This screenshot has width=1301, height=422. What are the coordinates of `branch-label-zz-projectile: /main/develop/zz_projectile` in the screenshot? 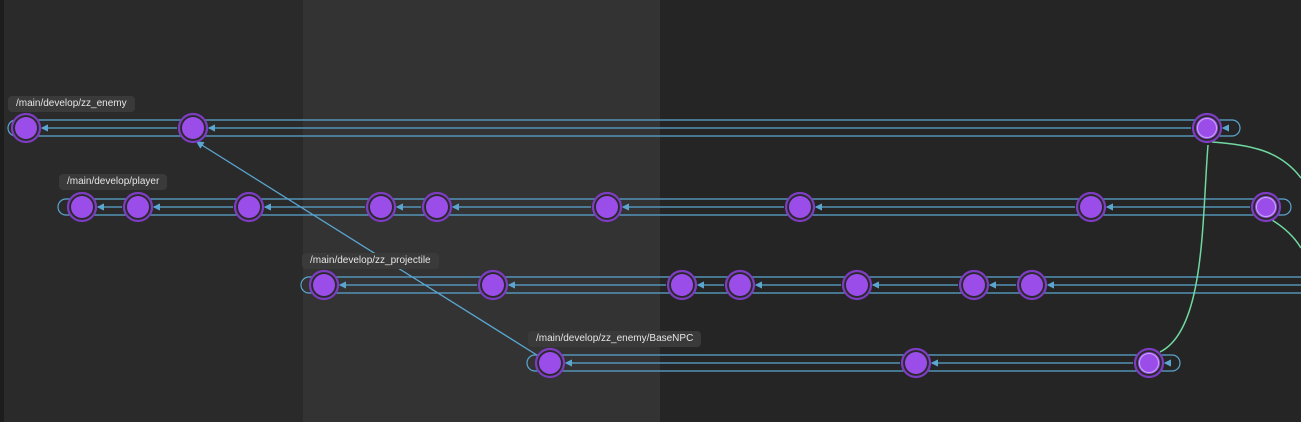 It's located at (370, 261).